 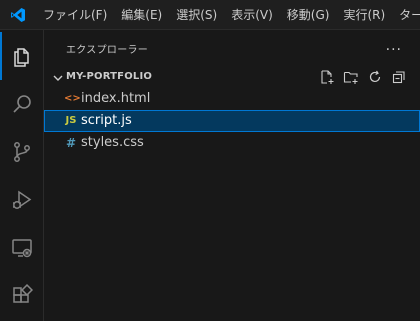 I want to click on explorer-icon, so click(x=22, y=56).